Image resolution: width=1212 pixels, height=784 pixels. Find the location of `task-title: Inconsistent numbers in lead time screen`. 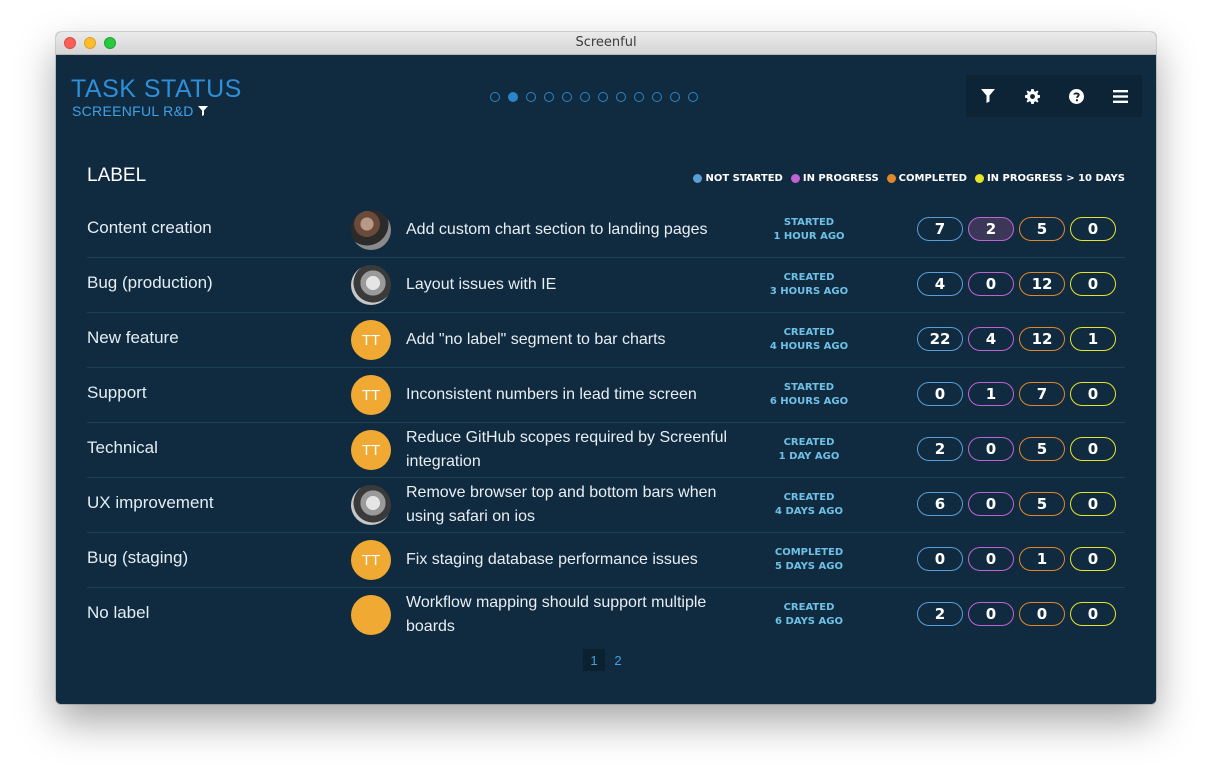

task-title: Inconsistent numbers in lead time screen is located at coordinates (578, 395).